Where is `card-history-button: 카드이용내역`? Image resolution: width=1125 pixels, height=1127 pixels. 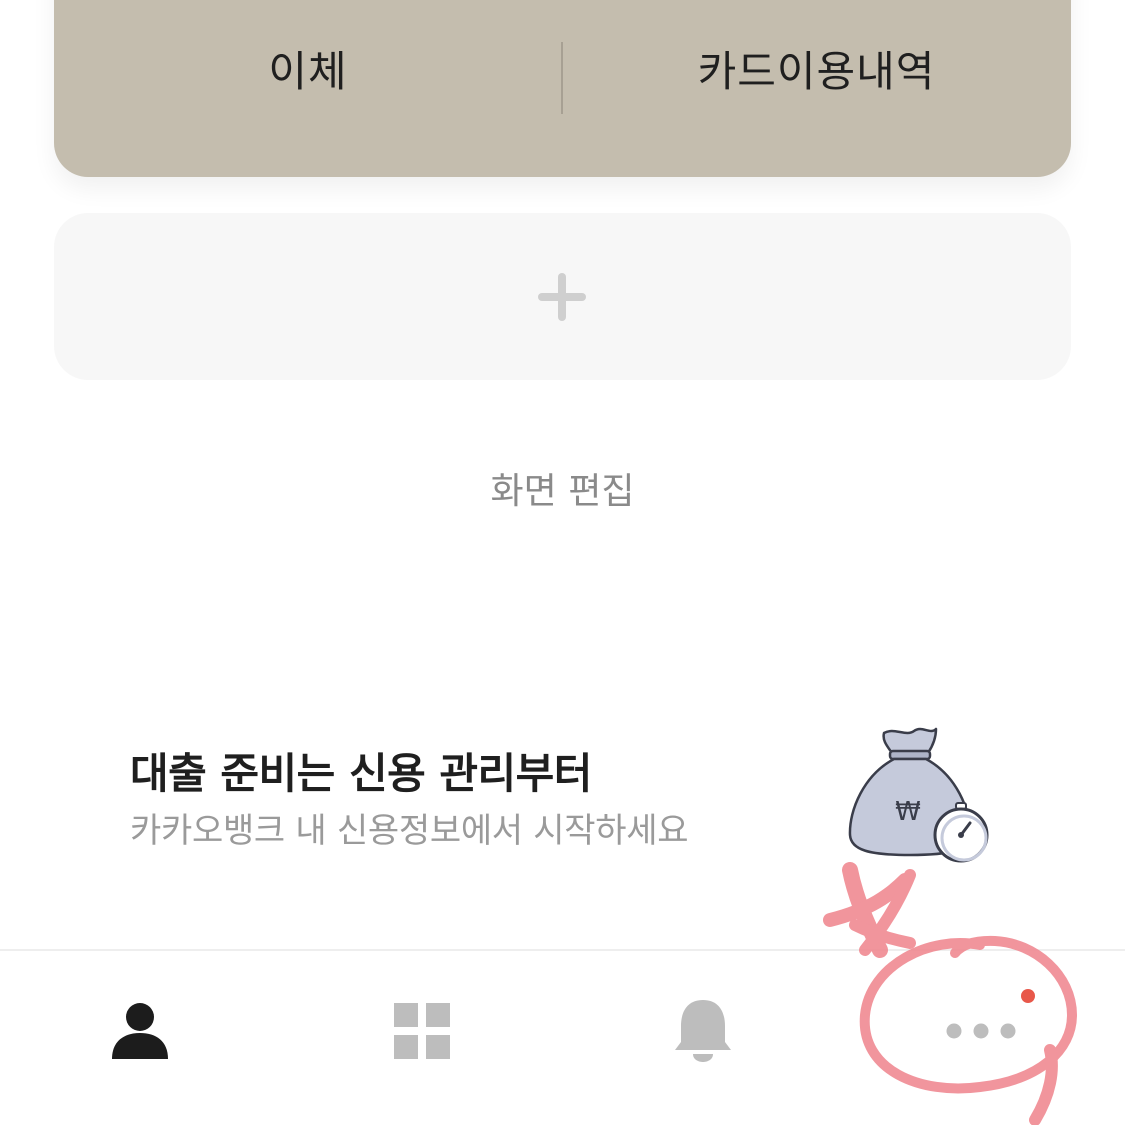 card-history-button: 카드이용내역 is located at coordinates (816, 68).